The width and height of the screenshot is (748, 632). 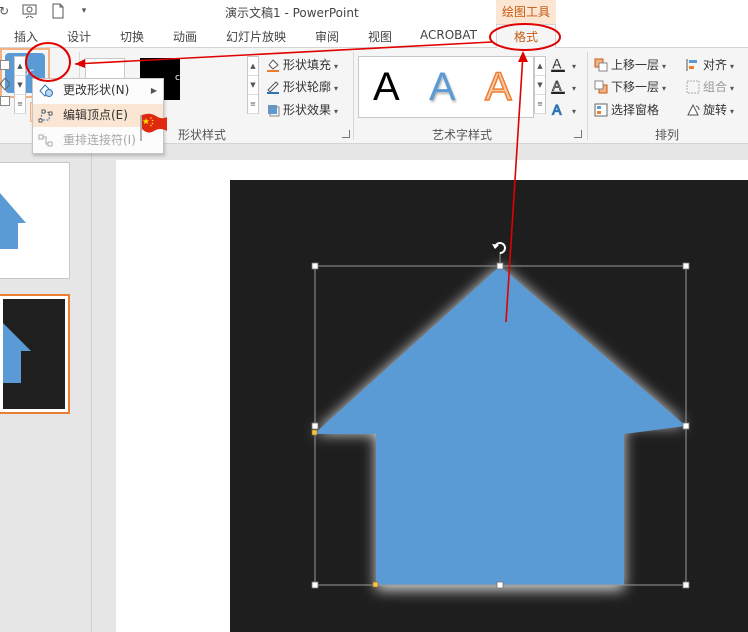 What do you see at coordinates (715, 87) in the screenshot?
I see `group-label: 组合` at bounding box center [715, 87].